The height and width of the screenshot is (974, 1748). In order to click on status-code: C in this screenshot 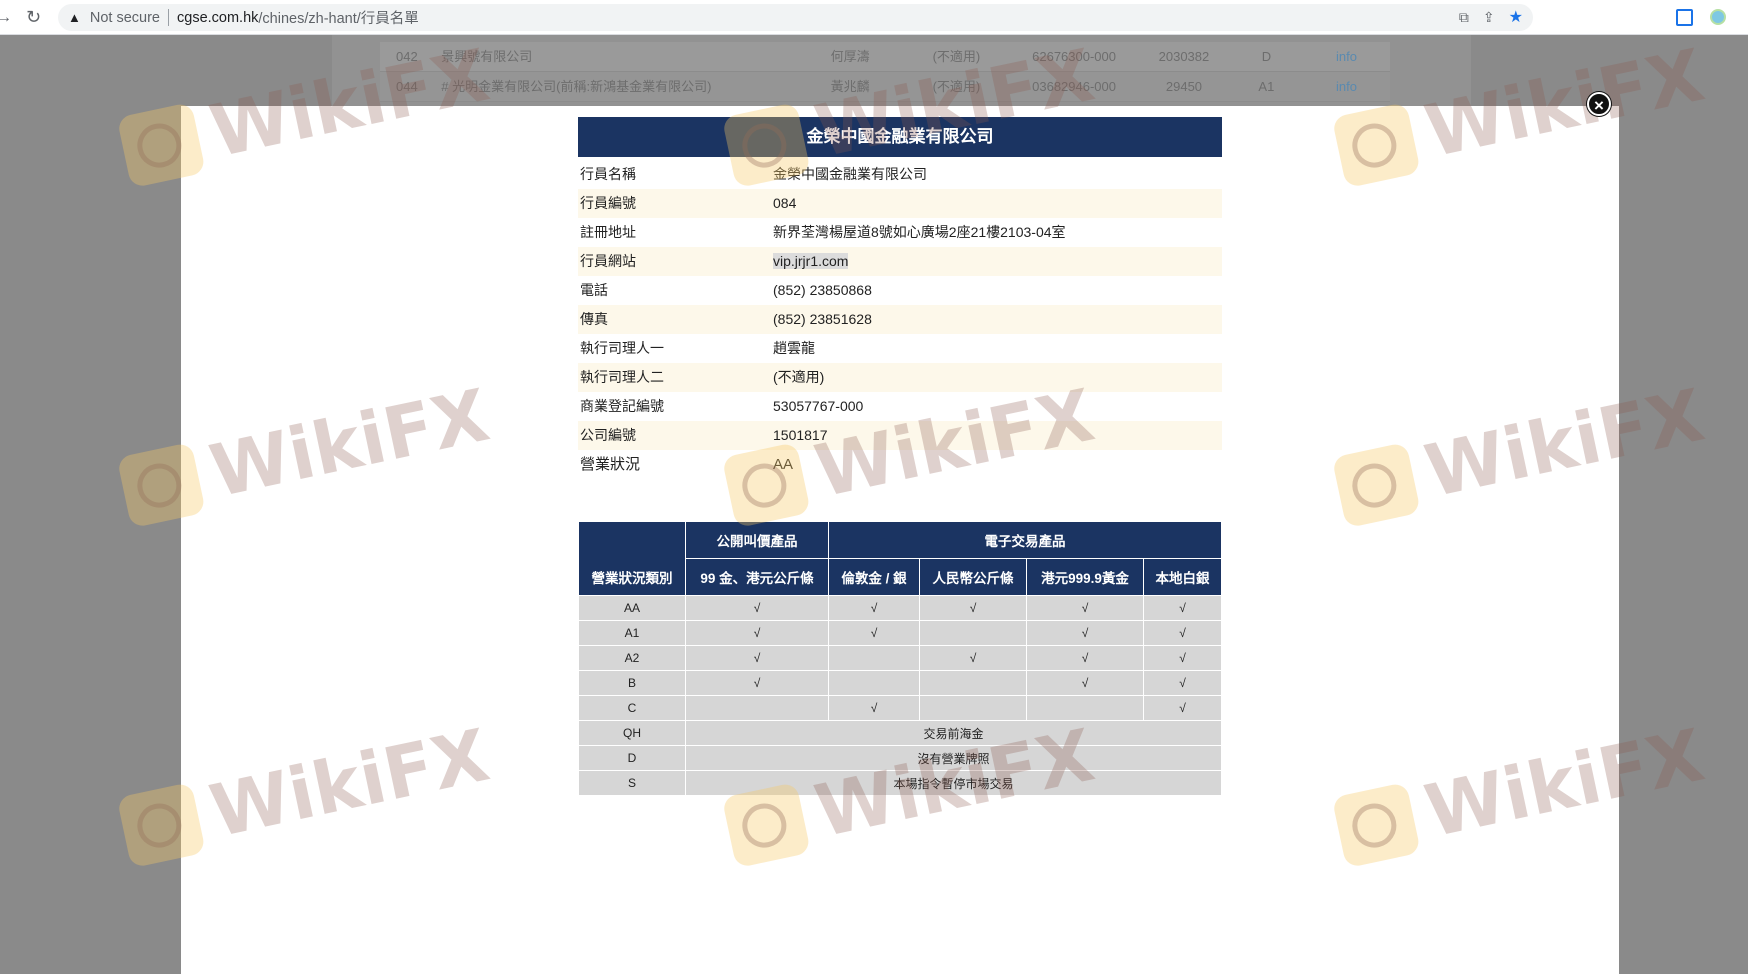, I will do `click(632, 708)`.